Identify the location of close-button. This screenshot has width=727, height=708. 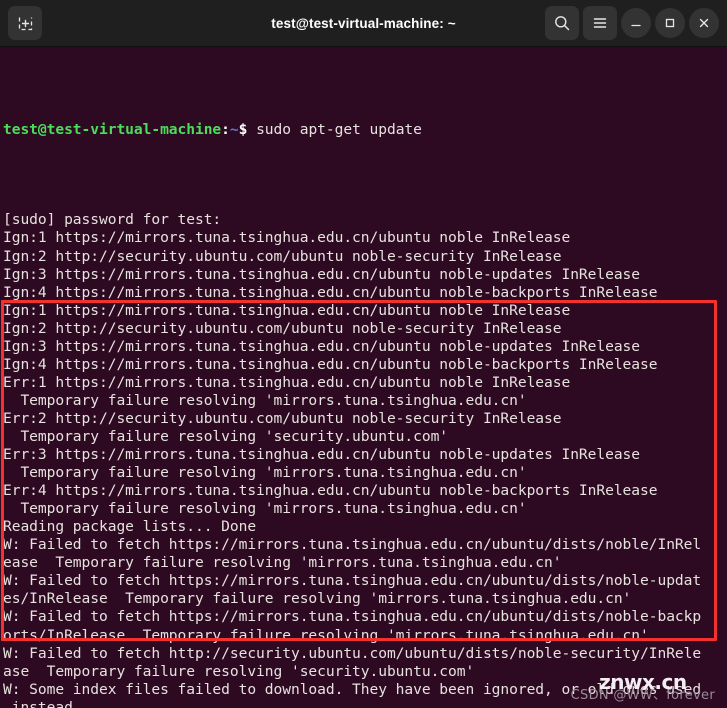
(704, 23).